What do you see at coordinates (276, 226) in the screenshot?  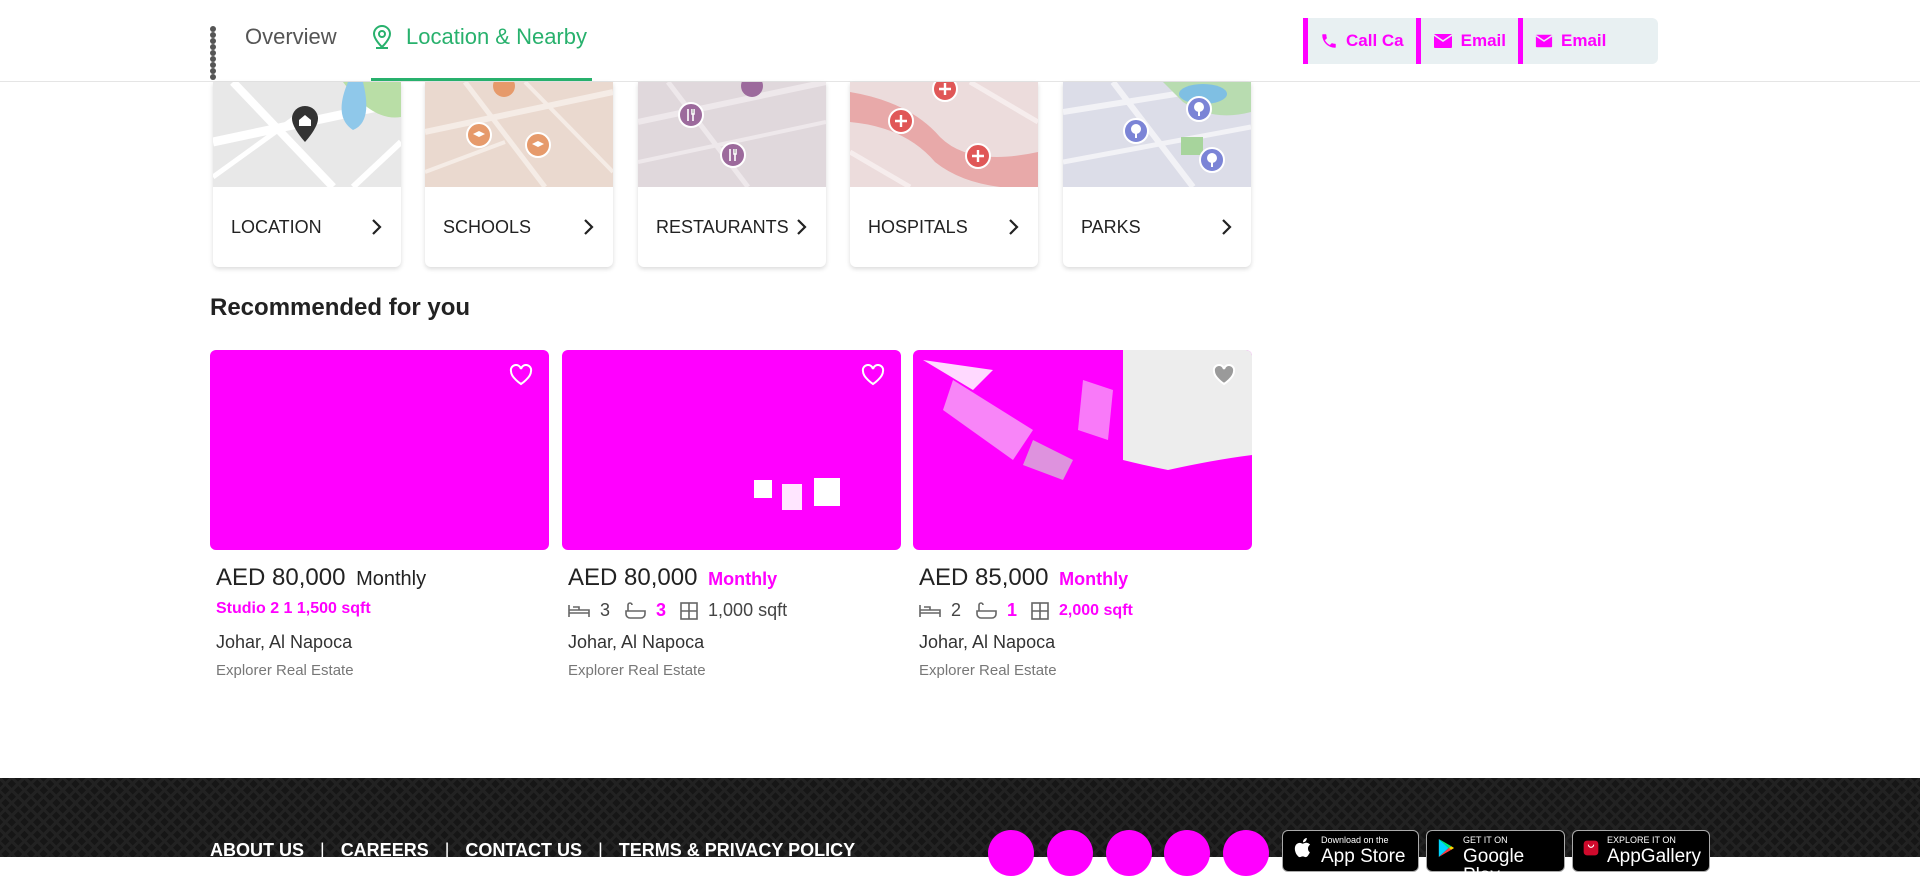 I see `nearby-label: LOCATION` at bounding box center [276, 226].